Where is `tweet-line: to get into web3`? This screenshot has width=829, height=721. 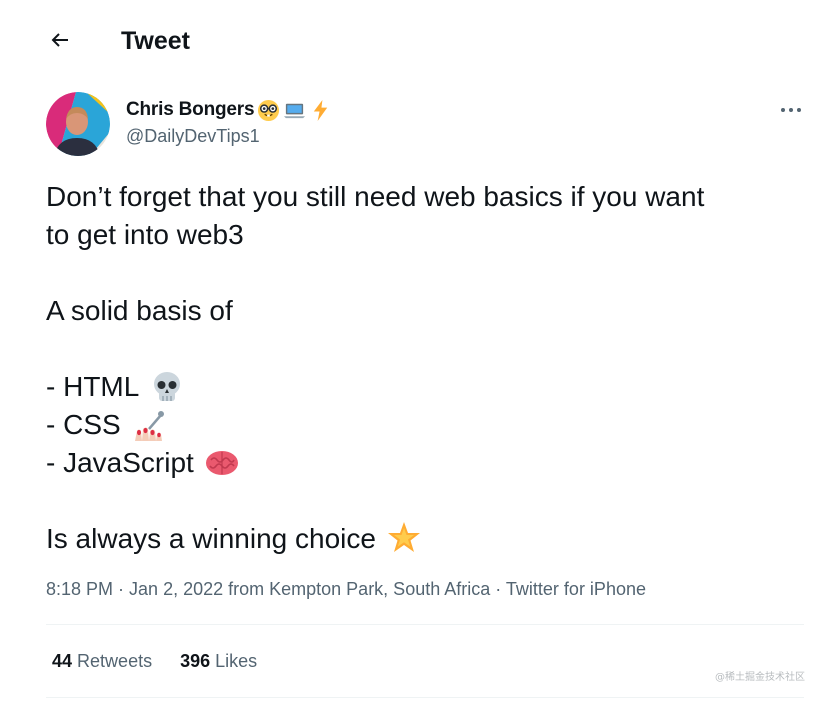
tweet-line: to get into web3 is located at coordinates (145, 234).